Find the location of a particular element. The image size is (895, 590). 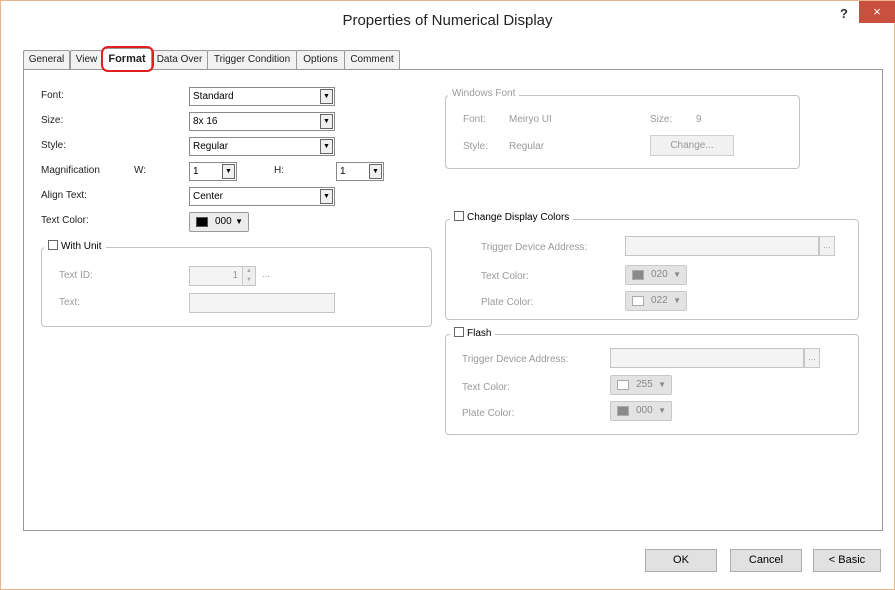

with-unit-label: With Unit is located at coordinates (81, 246).